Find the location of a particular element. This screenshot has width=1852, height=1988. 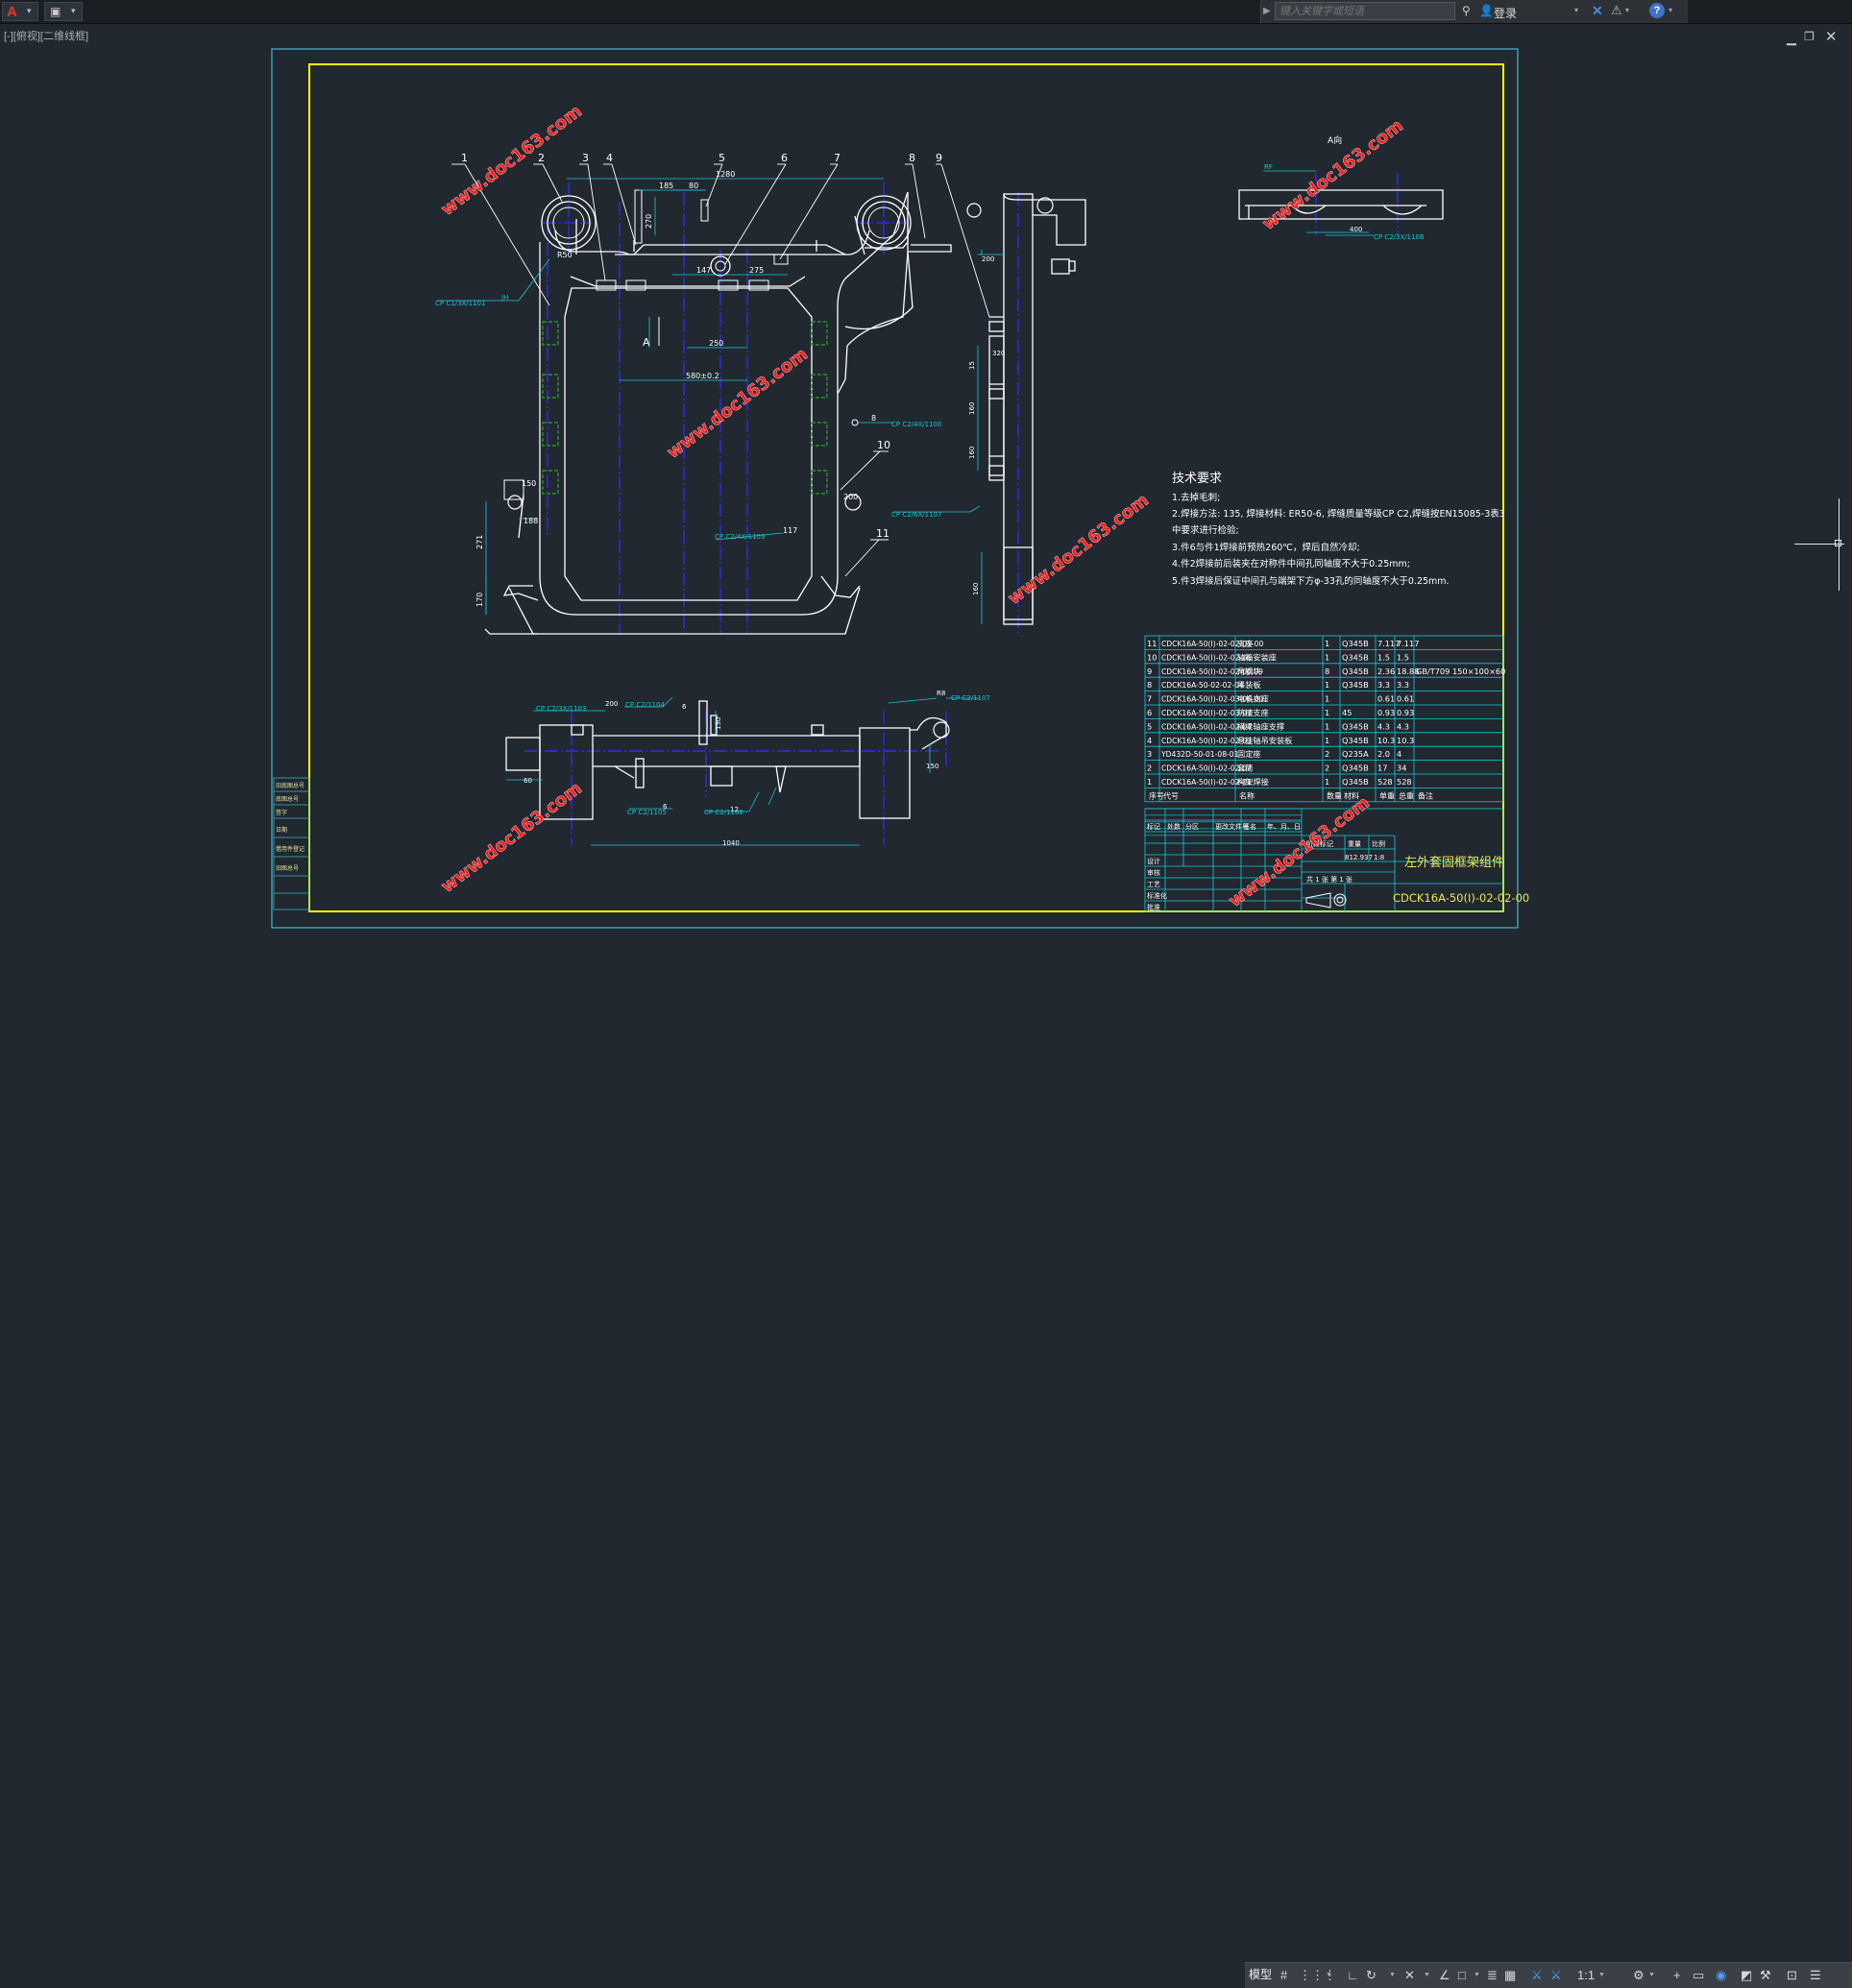

scale-value: 1:8 is located at coordinates (1379, 857).